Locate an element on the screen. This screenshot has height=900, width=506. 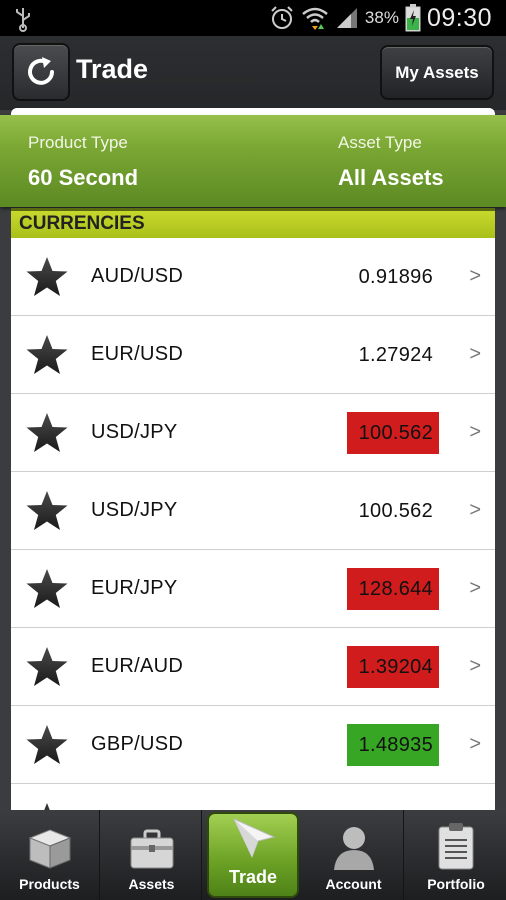
nav-assets: Assets is located at coordinates (152, 855).